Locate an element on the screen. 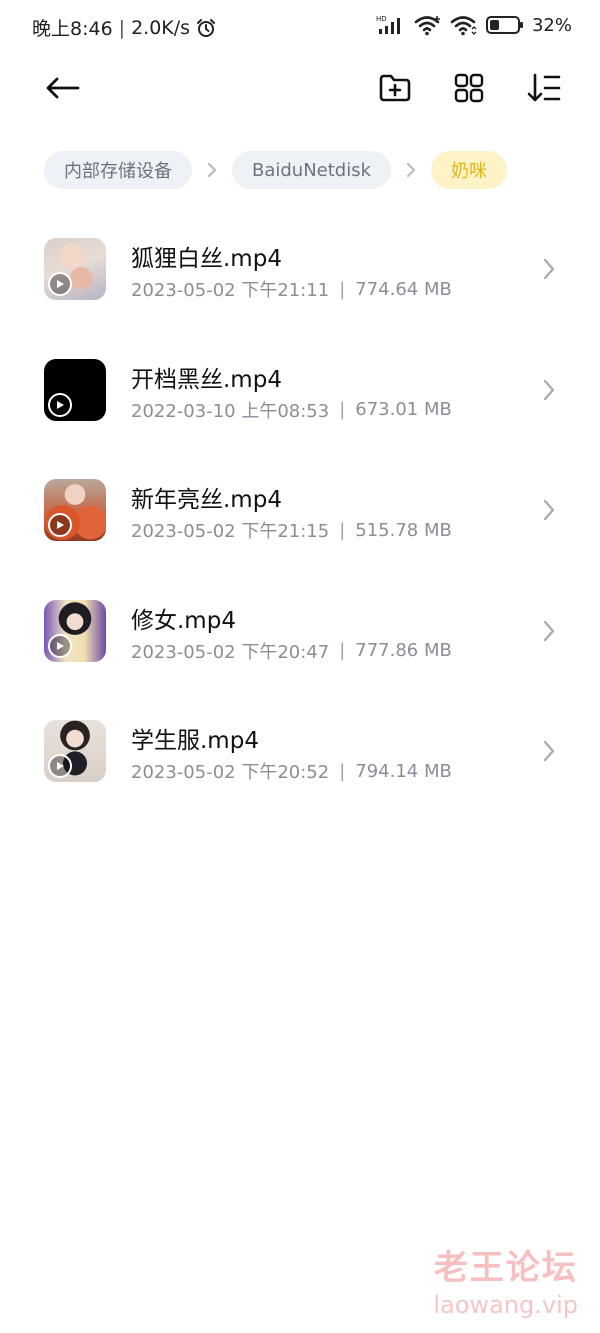  grid-view-icon is located at coordinates (469, 90).